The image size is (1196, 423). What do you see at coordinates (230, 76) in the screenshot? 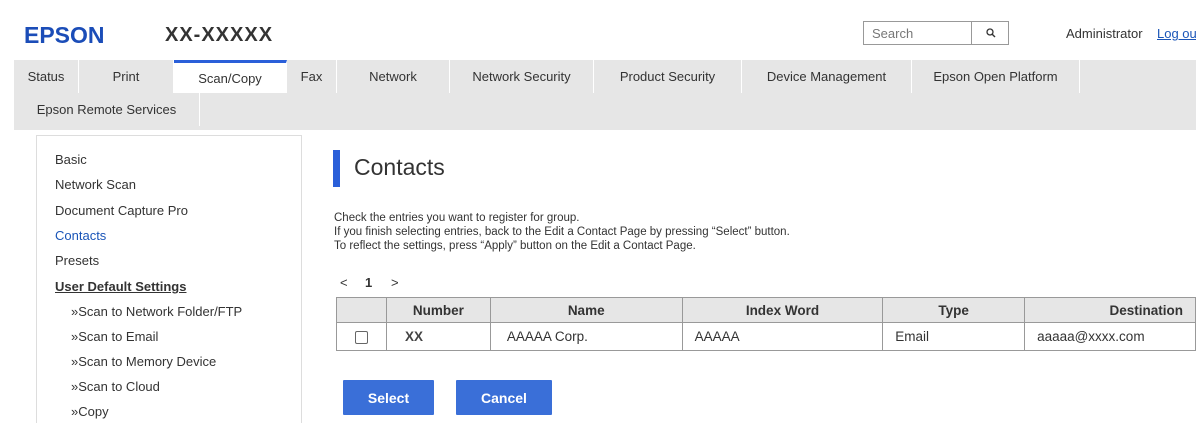
I see `tab-scan-copy: Scan/Copy` at bounding box center [230, 76].